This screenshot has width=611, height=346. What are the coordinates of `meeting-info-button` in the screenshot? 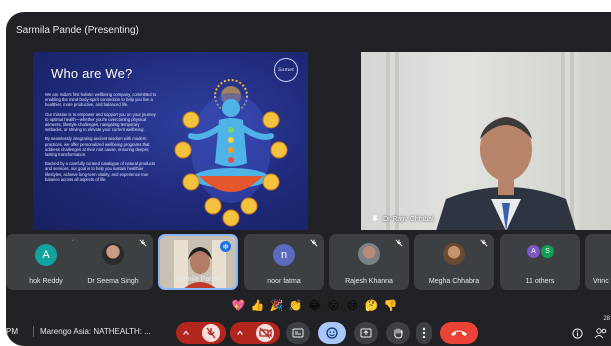 It's located at (577, 333).